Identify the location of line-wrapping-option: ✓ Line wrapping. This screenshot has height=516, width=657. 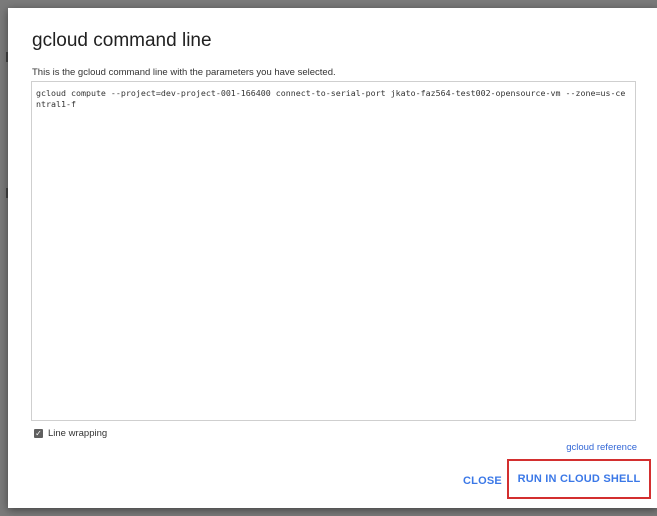
(70, 433).